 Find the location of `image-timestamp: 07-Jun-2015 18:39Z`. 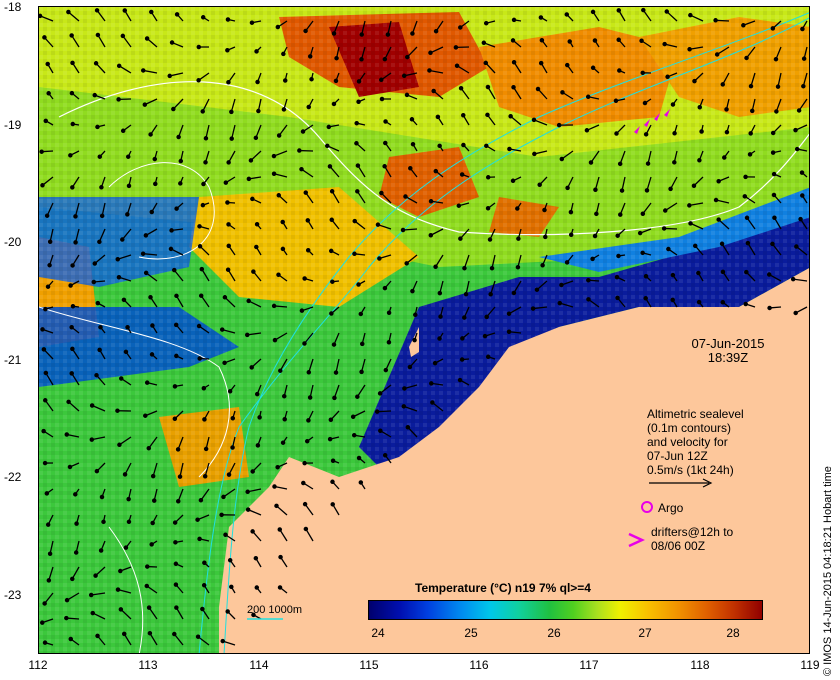

image-timestamp: 07-Jun-2015 18:39Z is located at coordinates (728, 351).